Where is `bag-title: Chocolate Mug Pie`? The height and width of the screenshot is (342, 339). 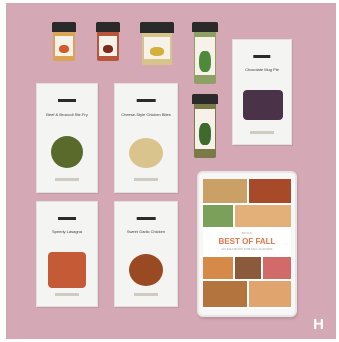
bag-title: Chocolate Mug Pie is located at coordinates (262, 70).